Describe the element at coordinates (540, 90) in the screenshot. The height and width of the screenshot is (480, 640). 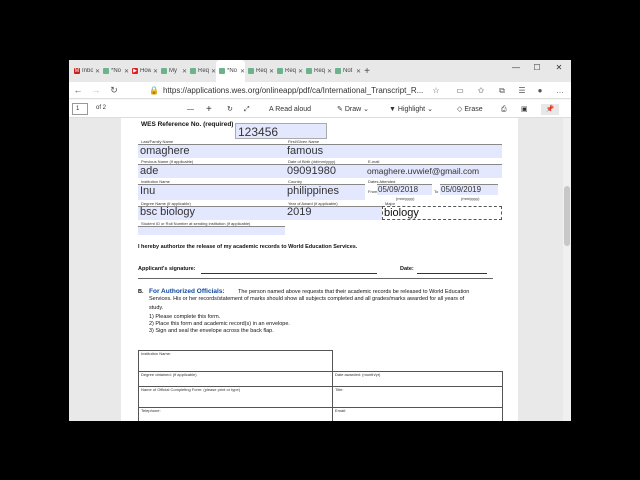
I see `avatar: ●` at that location.